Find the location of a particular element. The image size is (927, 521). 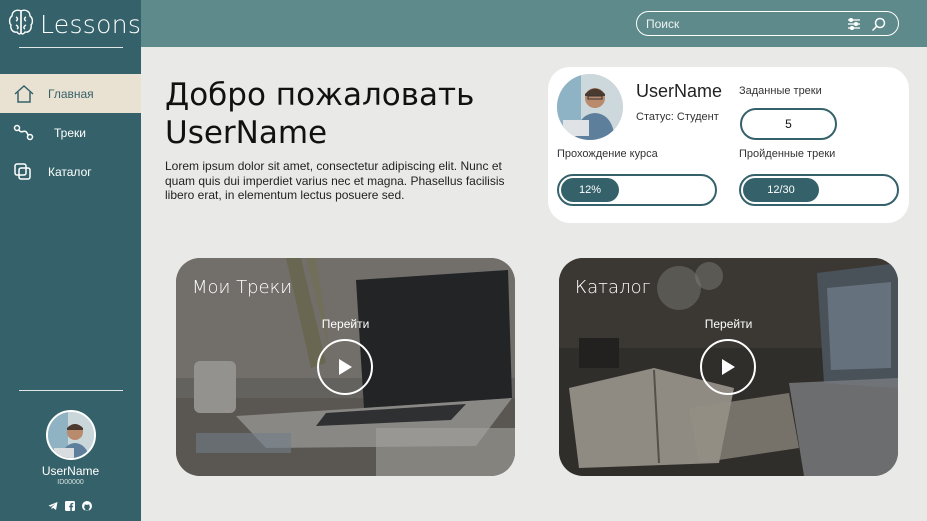

page-title: Добро пожаловать UserName is located at coordinates (347, 114).